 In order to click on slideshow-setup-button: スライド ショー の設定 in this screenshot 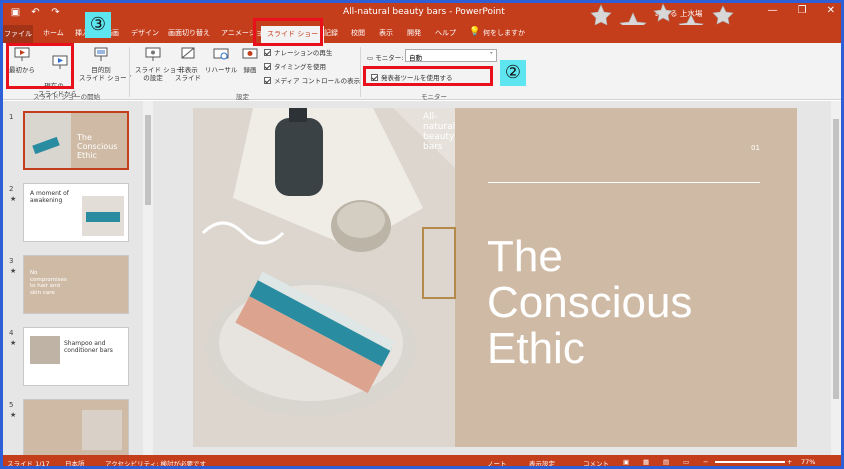, I will do `click(159, 64)`.